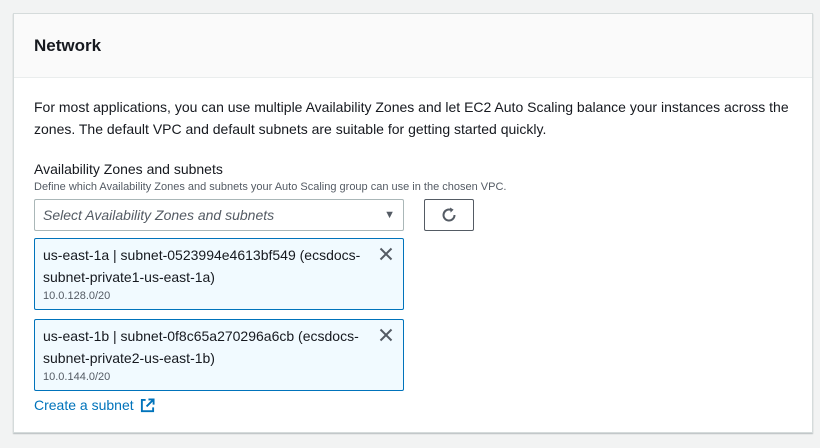 This screenshot has height=448, width=820. I want to click on field-label: Availability Zones and subnets, so click(128, 169).